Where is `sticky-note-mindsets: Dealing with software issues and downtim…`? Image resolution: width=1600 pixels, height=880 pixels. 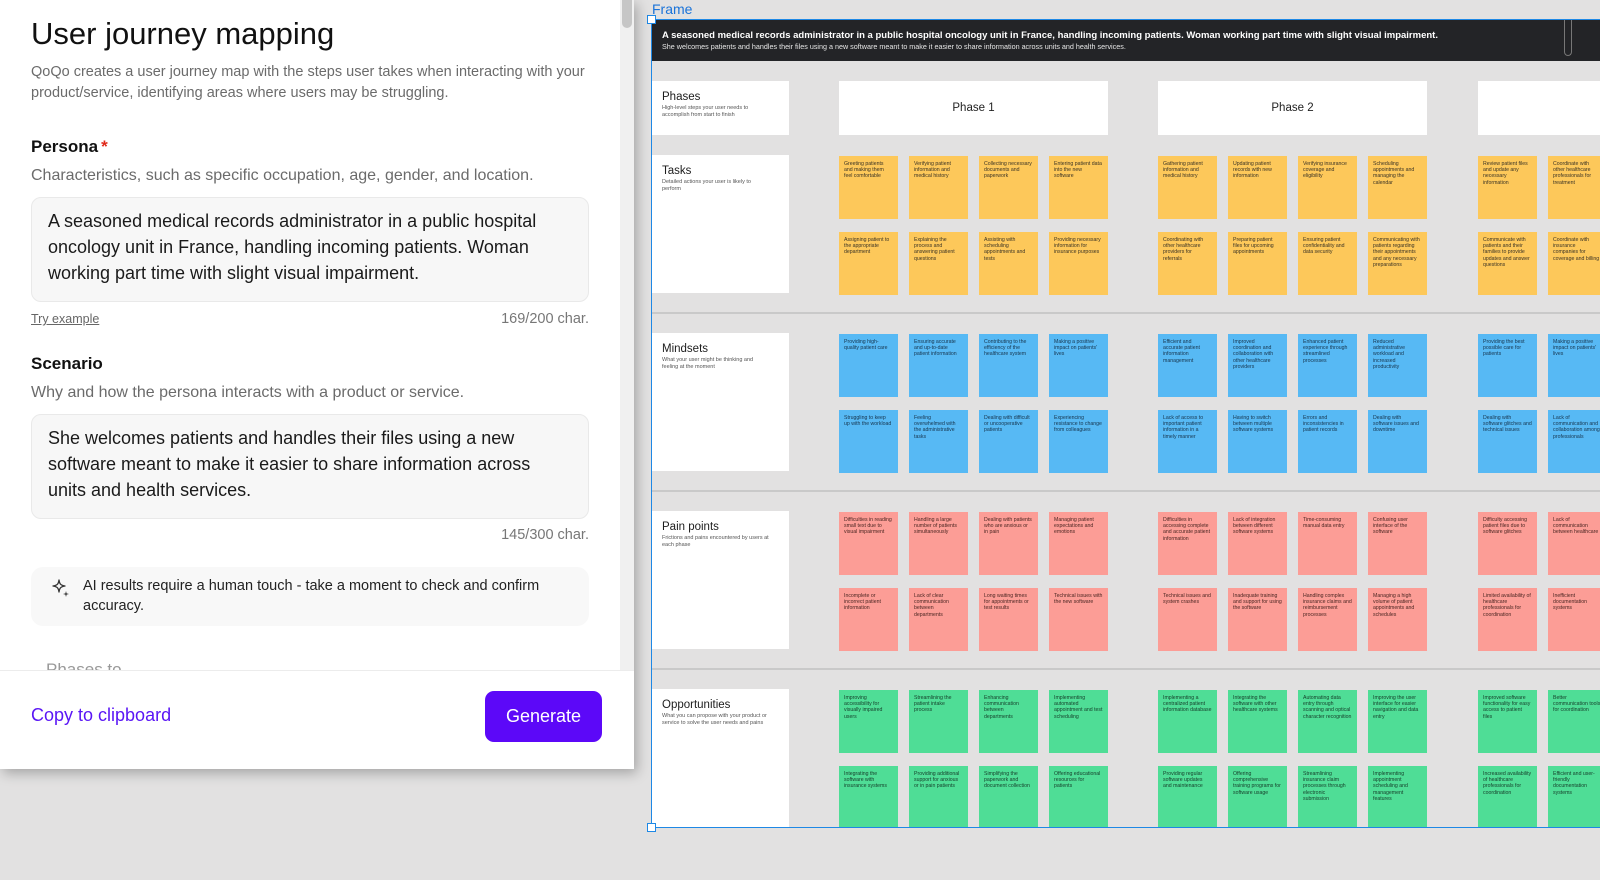 sticky-note-mindsets: Dealing with software issues and downtim… is located at coordinates (1397, 441).